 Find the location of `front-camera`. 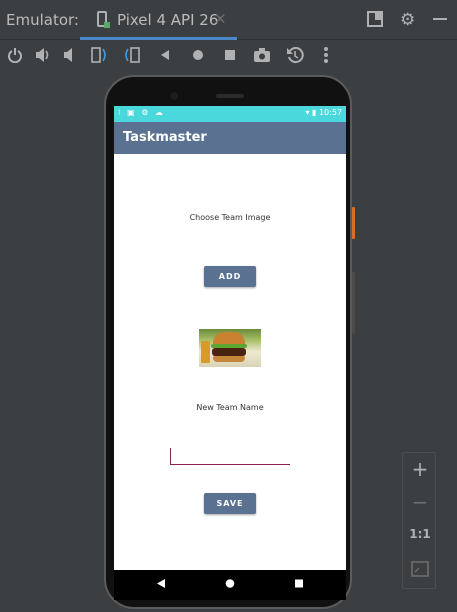

front-camera is located at coordinates (174, 96).